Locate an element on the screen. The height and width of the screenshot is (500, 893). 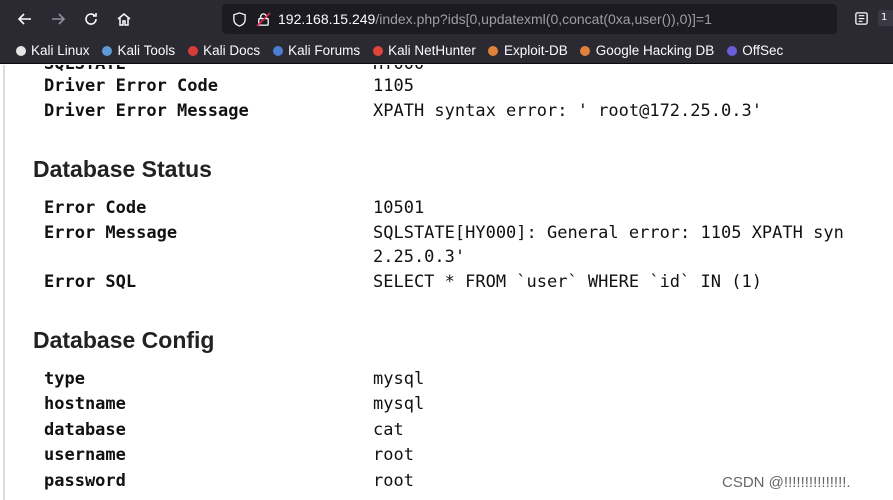
bookmark-offsec: OffSec is located at coordinates (754, 50).